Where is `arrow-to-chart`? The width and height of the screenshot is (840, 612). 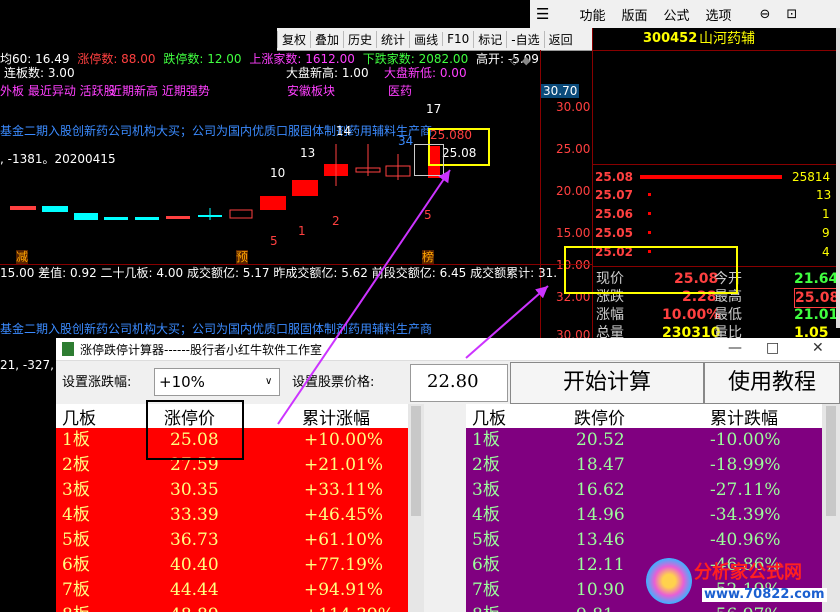 arrow-to-chart is located at coordinates (364, 297).